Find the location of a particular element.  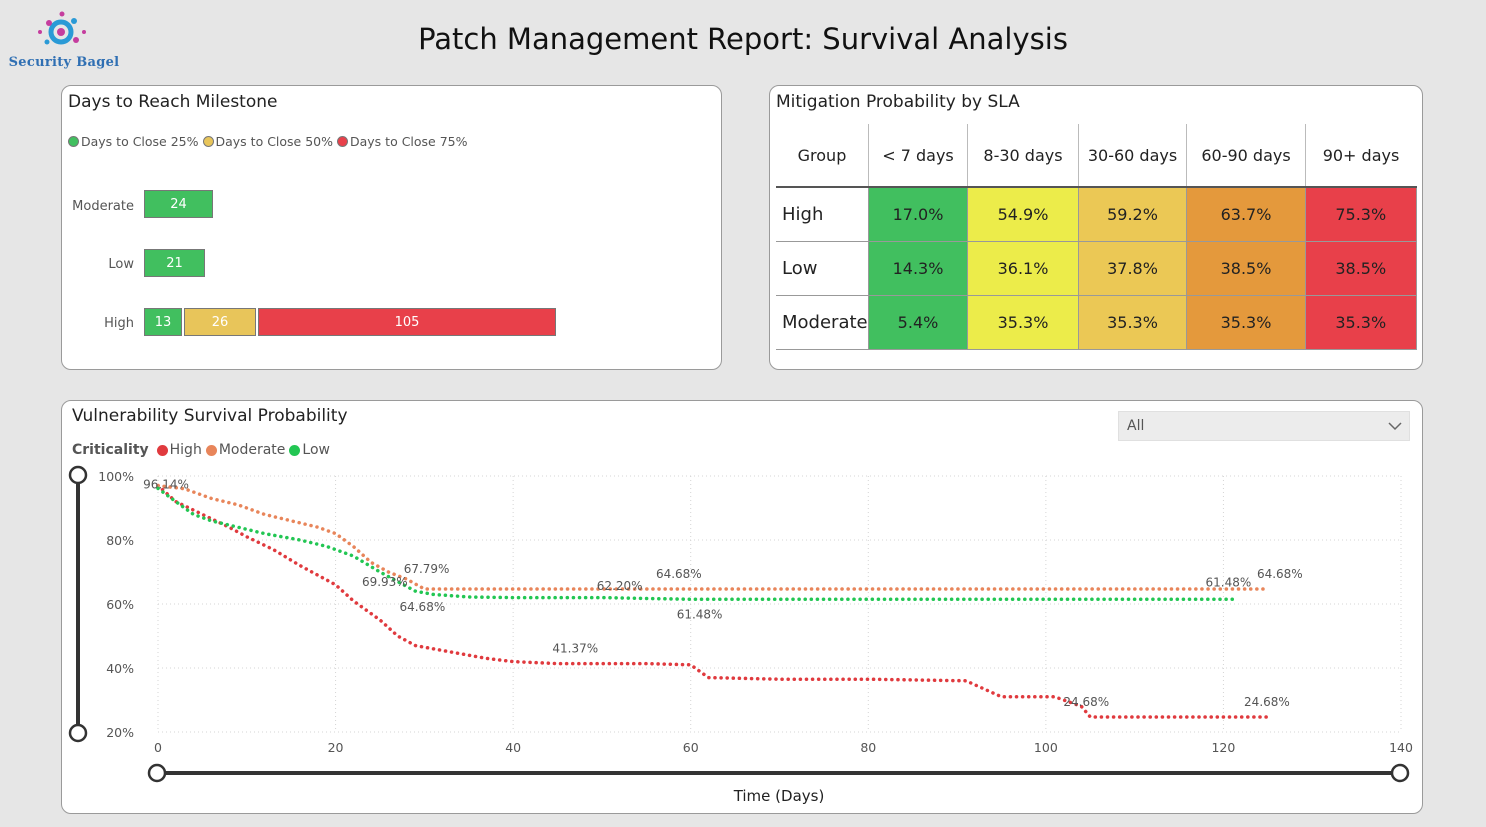

group-cell: Moderate is located at coordinates (822, 322).